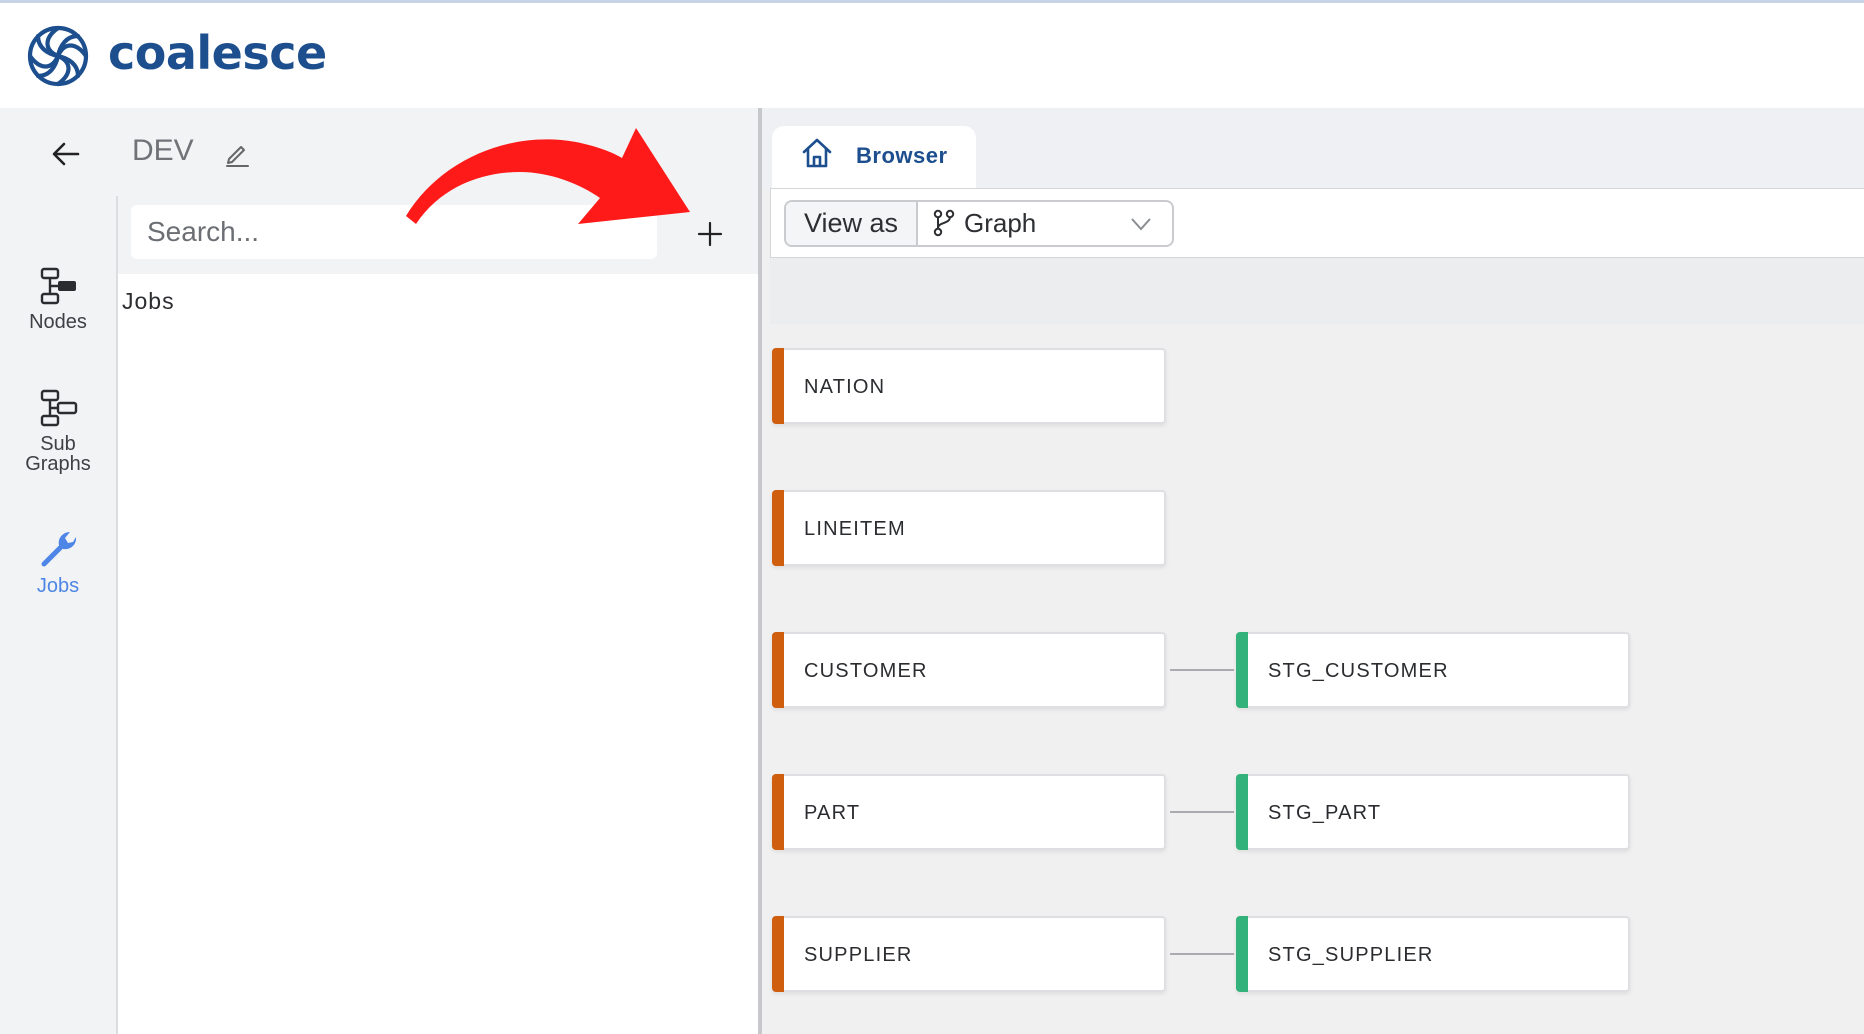  I want to click on node-name: SUPPLIER, so click(858, 955).